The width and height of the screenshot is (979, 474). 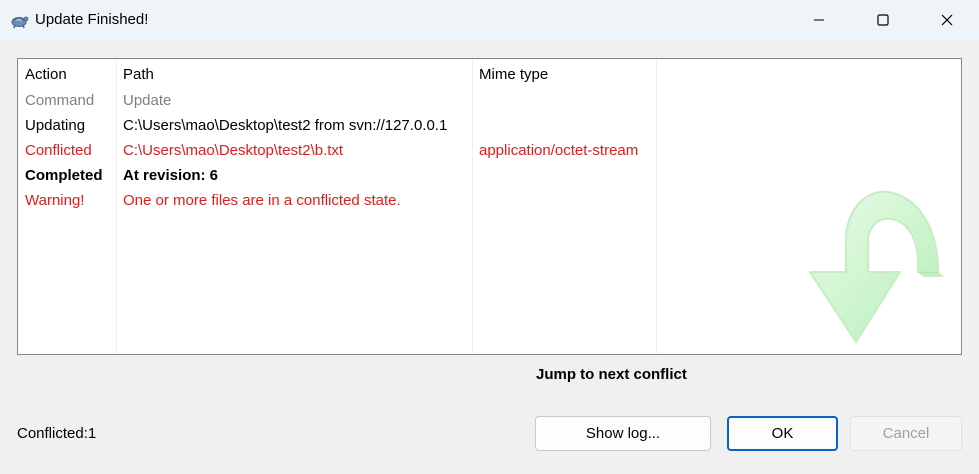 What do you see at coordinates (55, 200) in the screenshot?
I see `row-action: Warning!` at bounding box center [55, 200].